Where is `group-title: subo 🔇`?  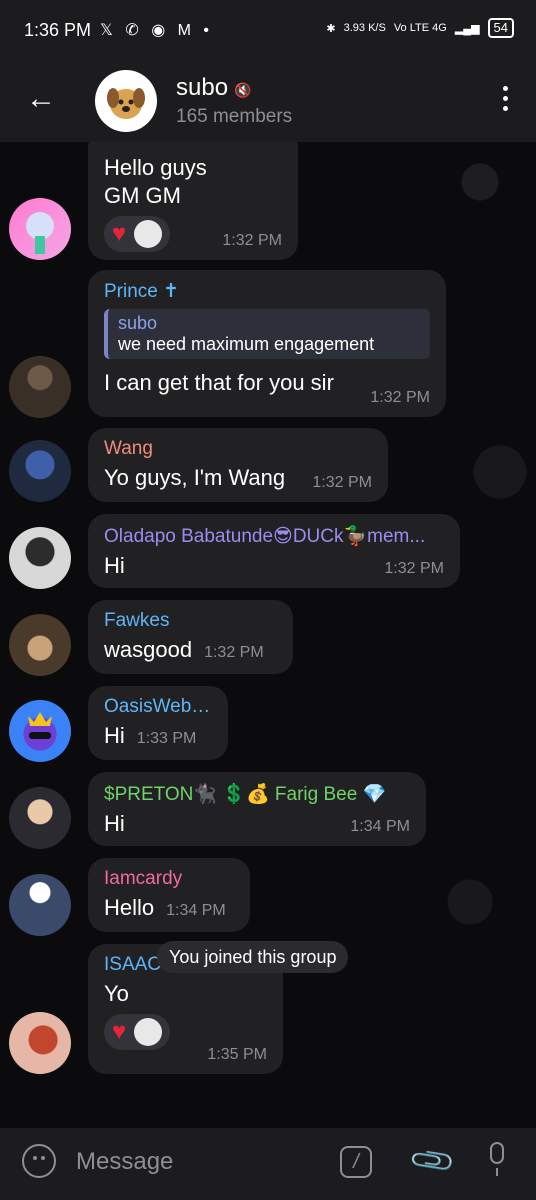
group-title: subo 🔇 is located at coordinates (213, 88).